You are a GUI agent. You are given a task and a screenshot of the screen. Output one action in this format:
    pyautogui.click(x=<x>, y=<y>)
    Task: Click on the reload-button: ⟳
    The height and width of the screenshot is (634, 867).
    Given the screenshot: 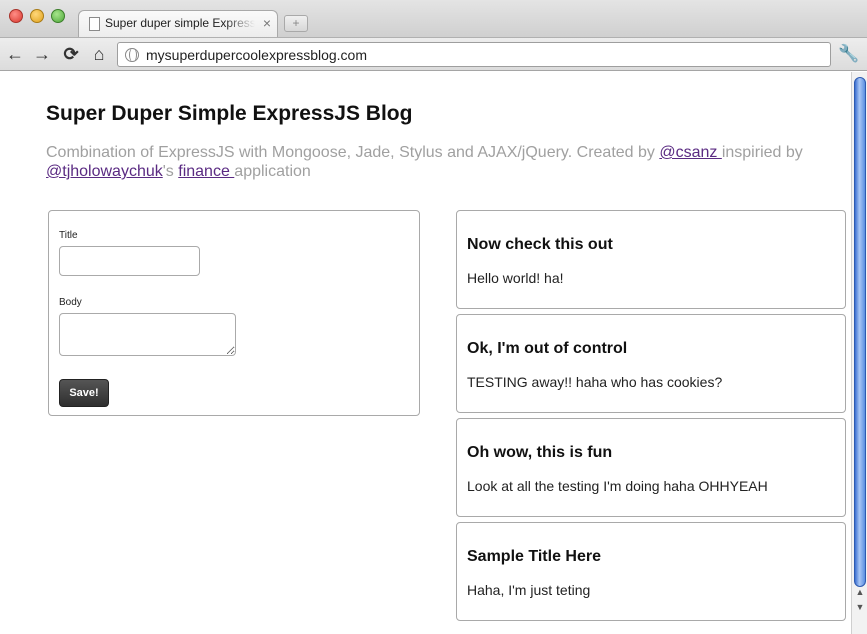 What is the action you would take?
    pyautogui.click(x=71, y=54)
    